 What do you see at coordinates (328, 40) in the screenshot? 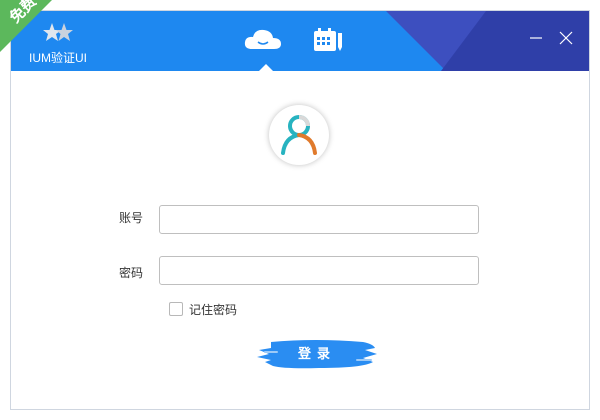
I see `calendar-icon` at bounding box center [328, 40].